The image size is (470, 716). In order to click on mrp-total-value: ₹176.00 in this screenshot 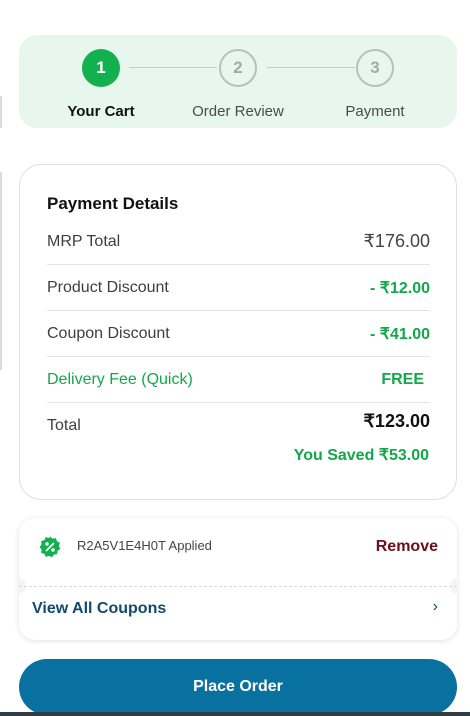, I will do `click(396, 241)`.